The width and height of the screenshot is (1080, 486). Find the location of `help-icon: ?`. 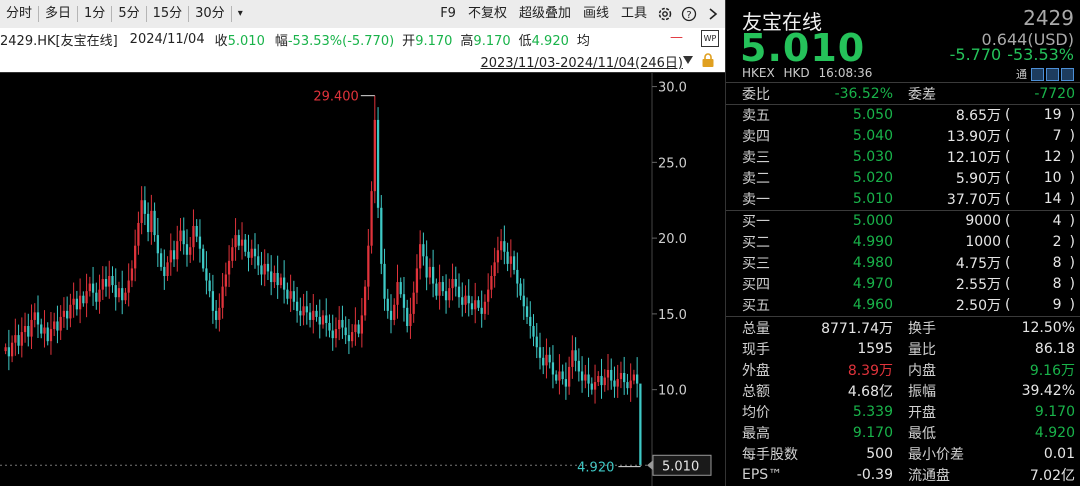

help-icon: ? is located at coordinates (689, 14).